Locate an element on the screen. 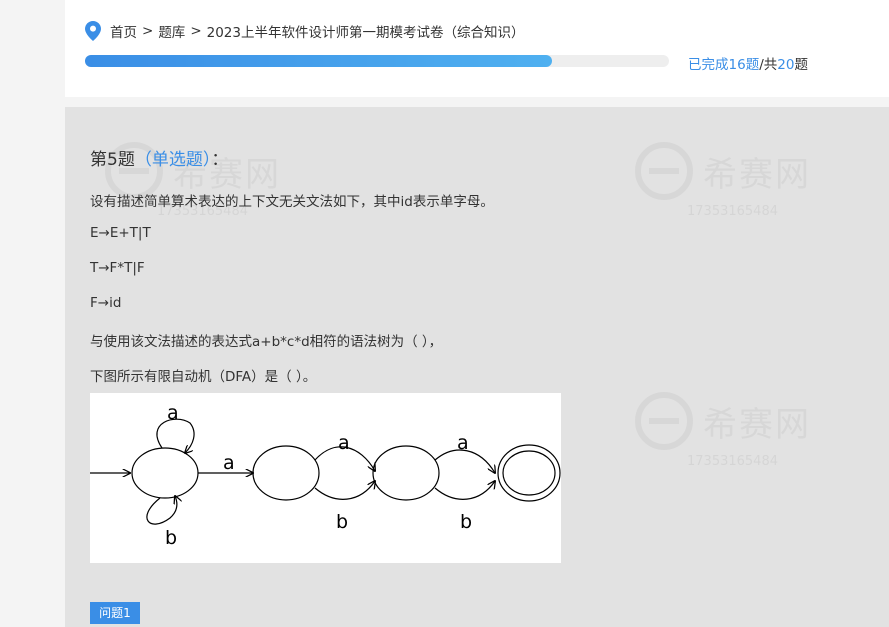 This screenshot has width=889, height=627. question-text-line: 下图所示有限自动机（DFA）是（ ）。 is located at coordinates (203, 377).